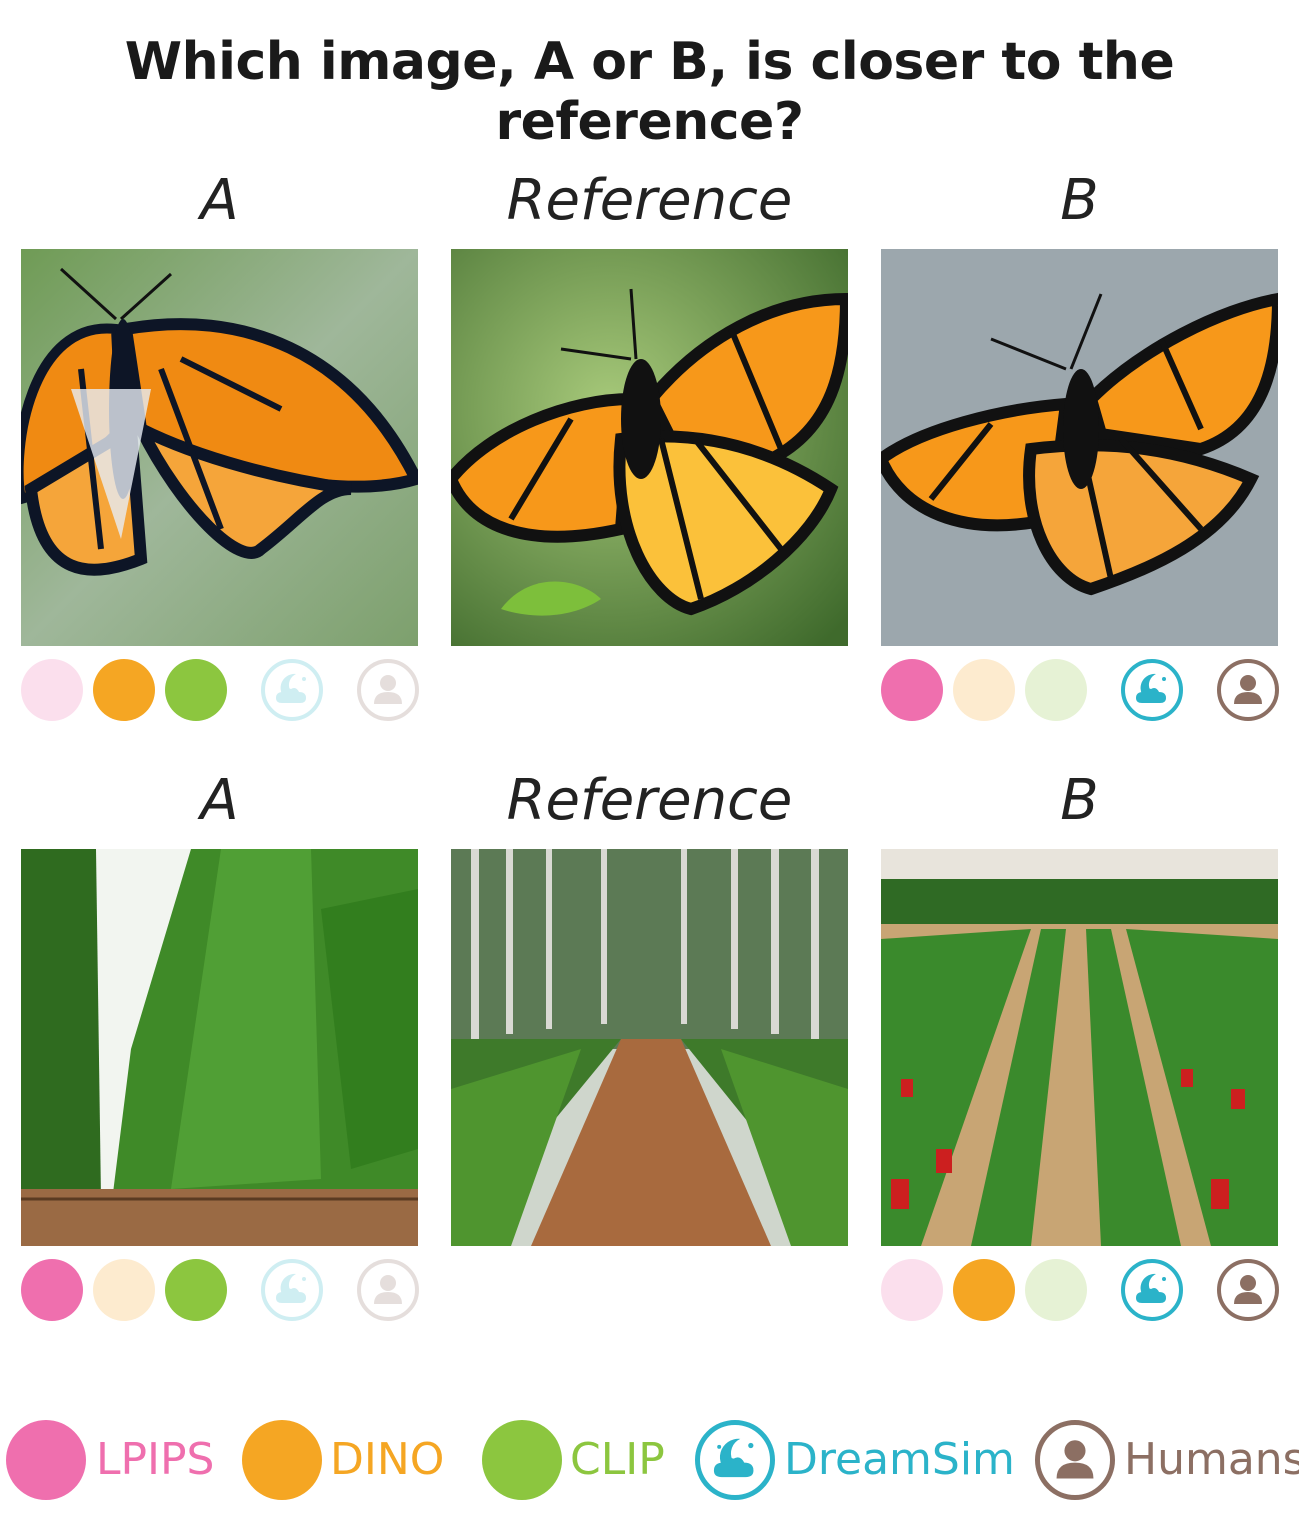 This screenshot has width=1299, height=1537. What do you see at coordinates (649, 1047) in the screenshot?
I see `image-reference-trees` at bounding box center [649, 1047].